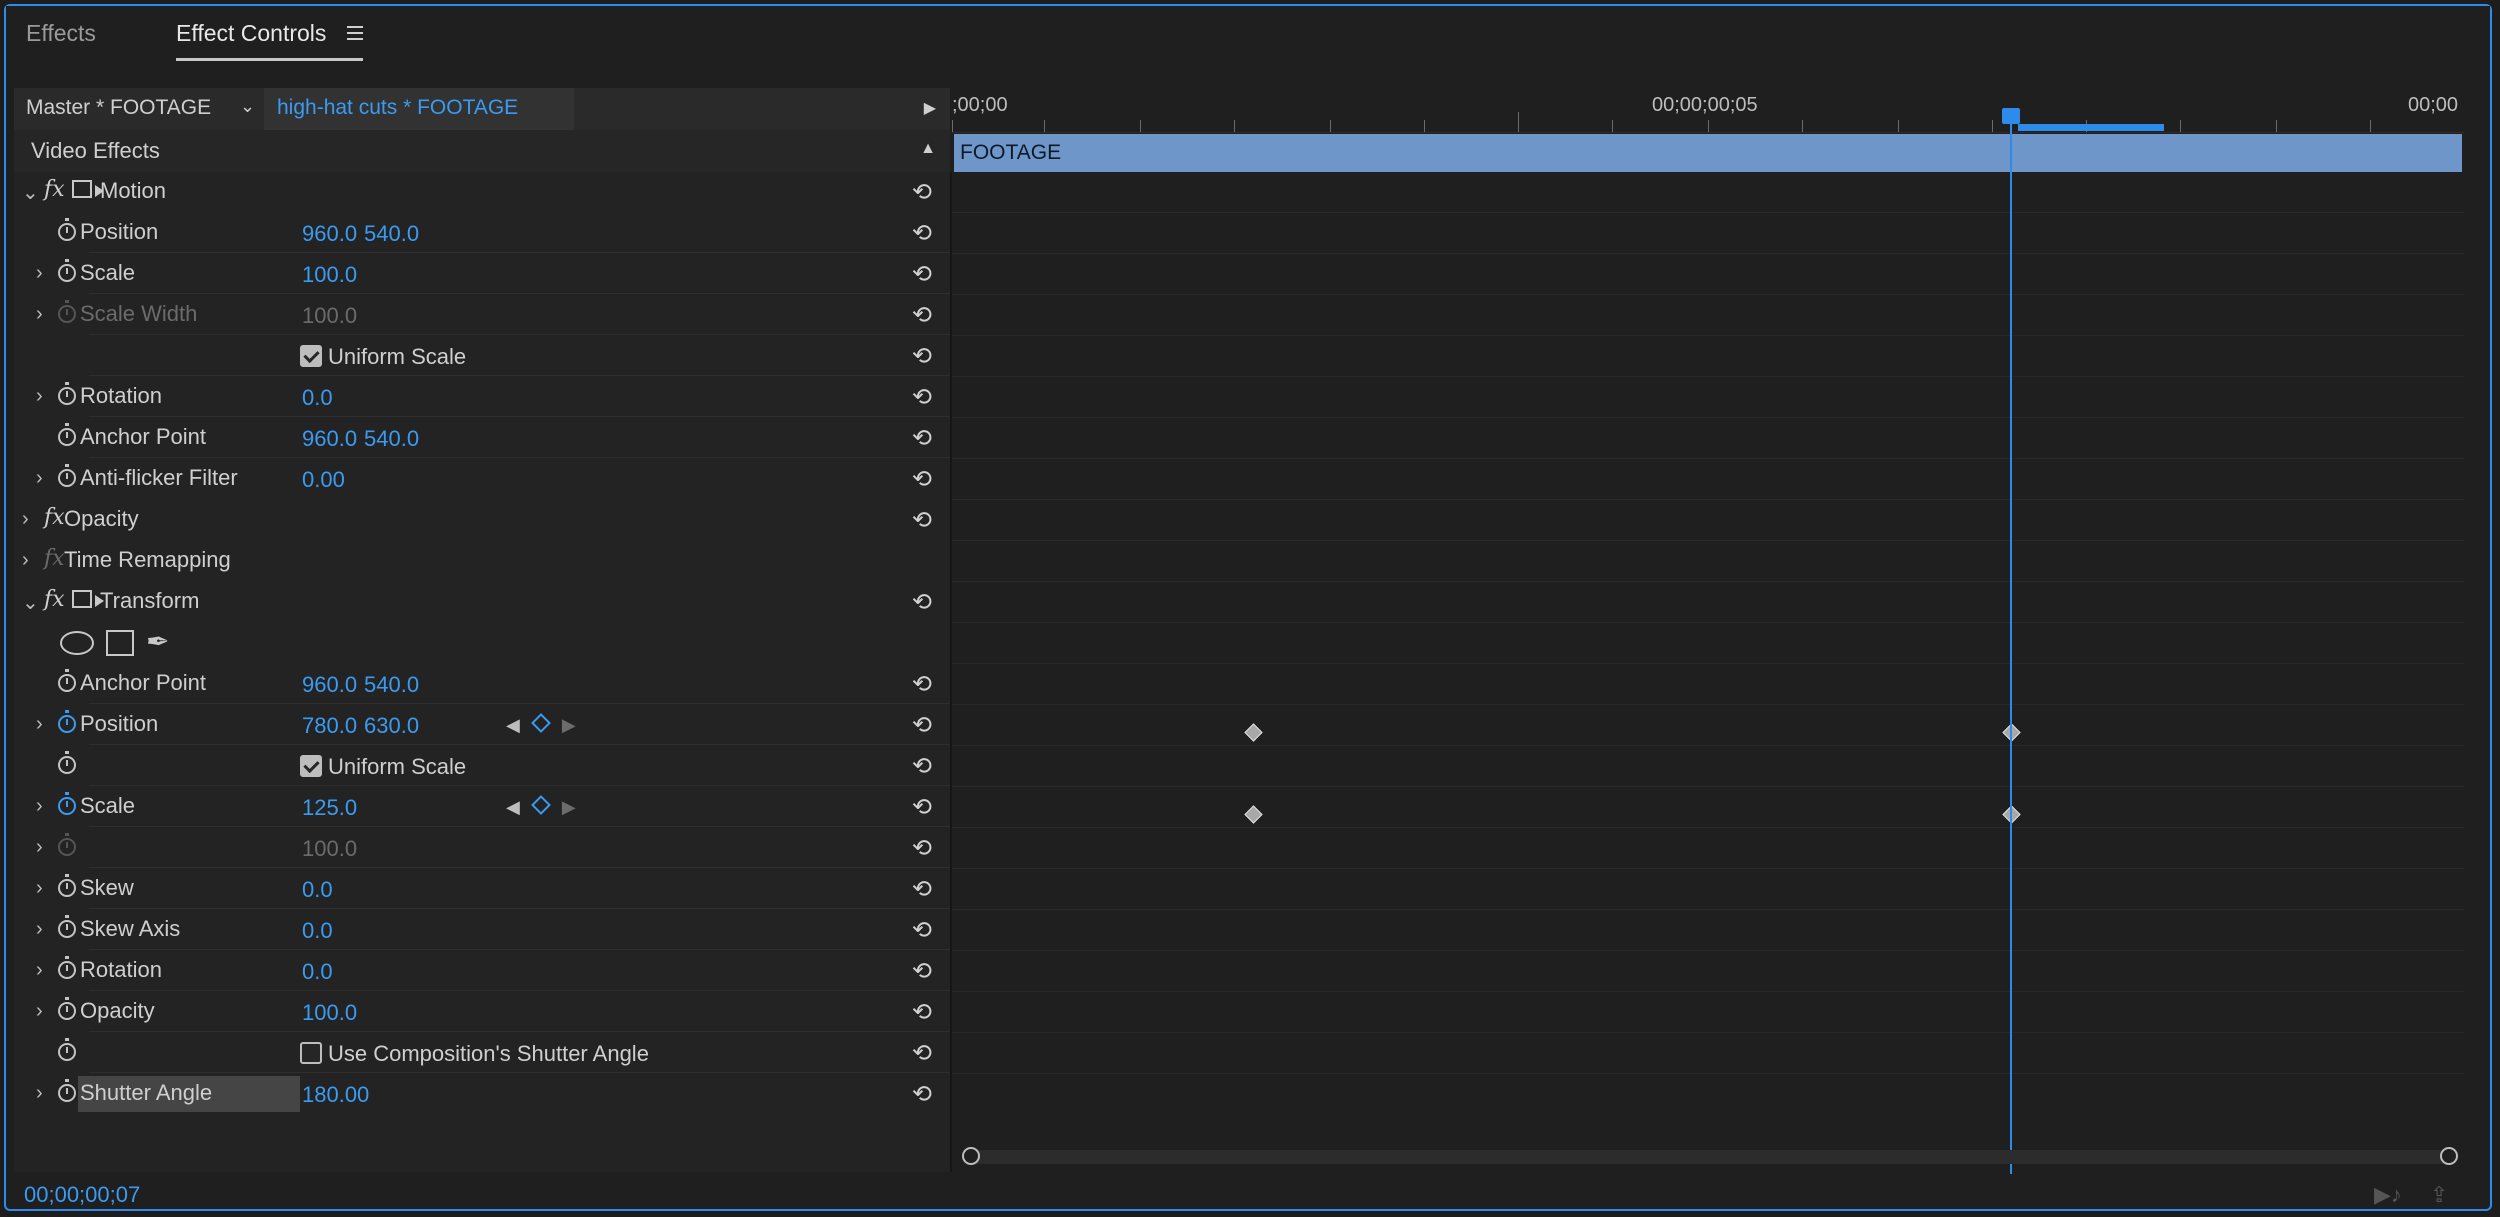 The height and width of the screenshot is (1217, 2500). What do you see at coordinates (482, 520) in the screenshot?
I see `effect-row-opacity: › fx Opacity ⟲` at bounding box center [482, 520].